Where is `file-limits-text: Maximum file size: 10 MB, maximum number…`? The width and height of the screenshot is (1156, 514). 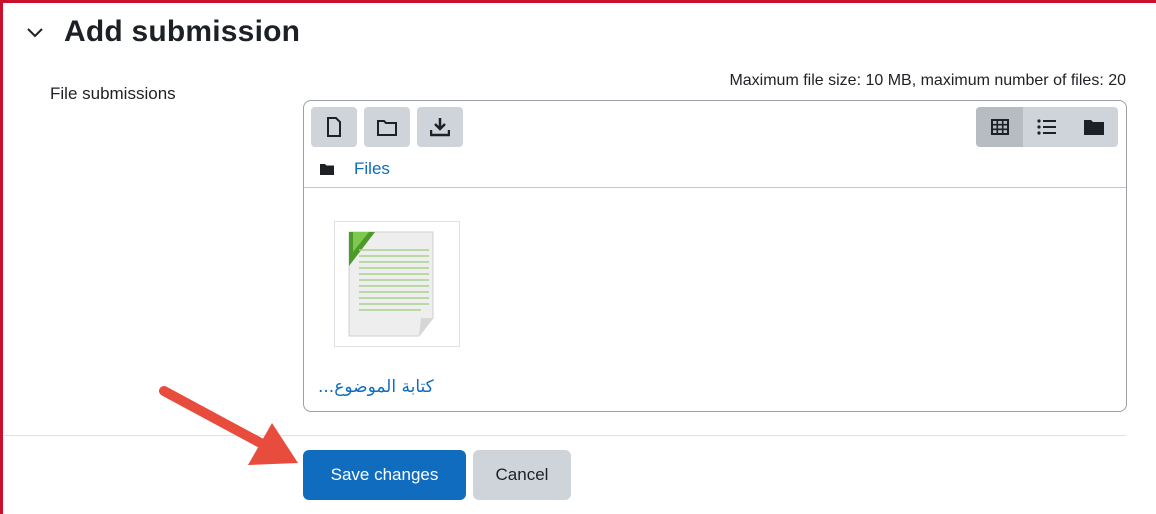 file-limits-text: Maximum file size: 10 MB, maximum number… is located at coordinates (927, 80).